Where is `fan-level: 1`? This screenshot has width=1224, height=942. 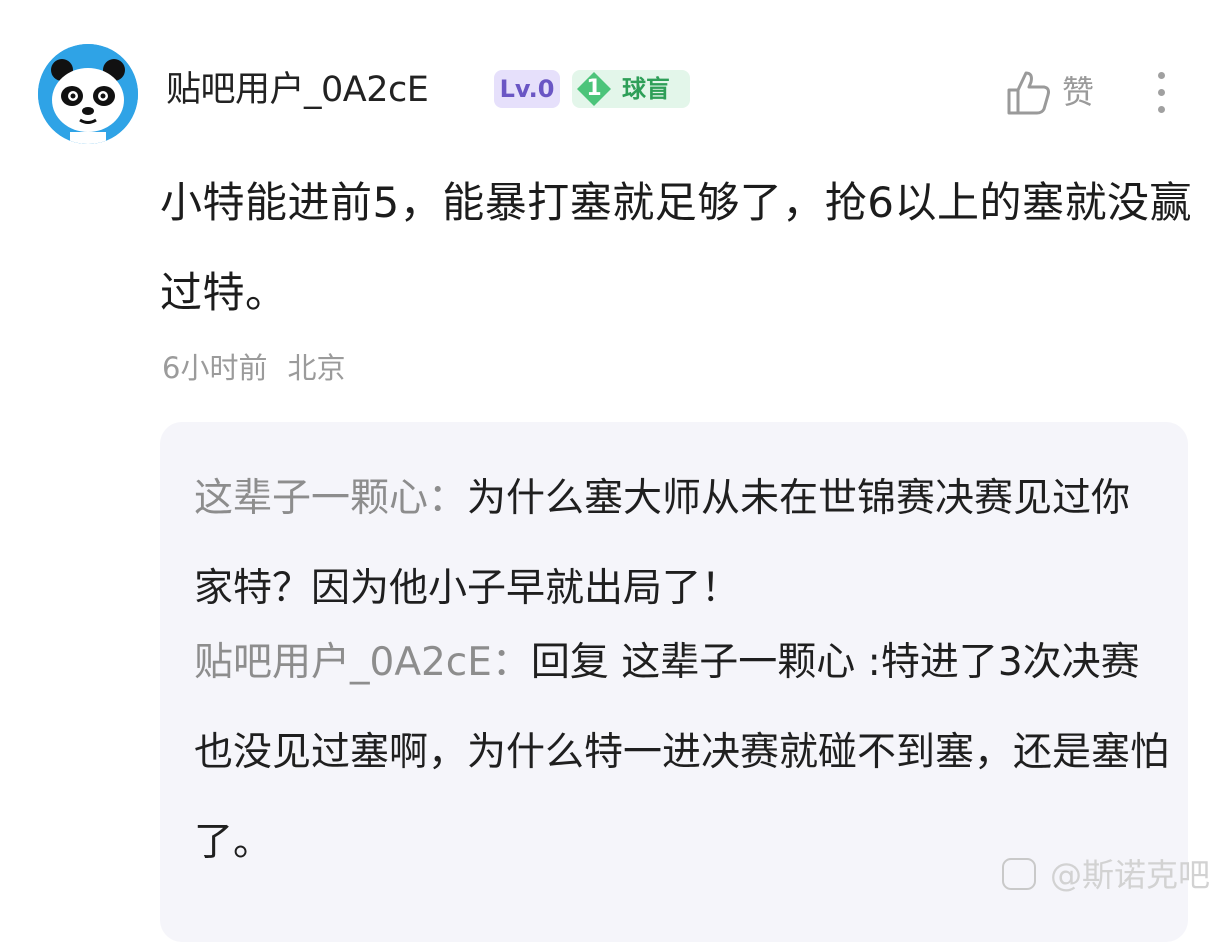
fan-level: 1 is located at coordinates (594, 88).